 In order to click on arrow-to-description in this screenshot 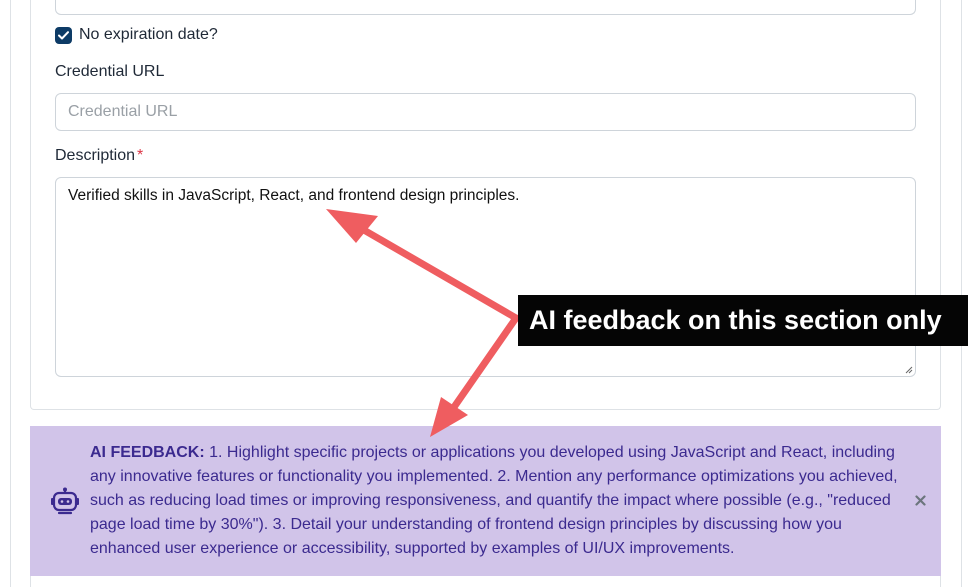, I will do `click(433, 270)`.